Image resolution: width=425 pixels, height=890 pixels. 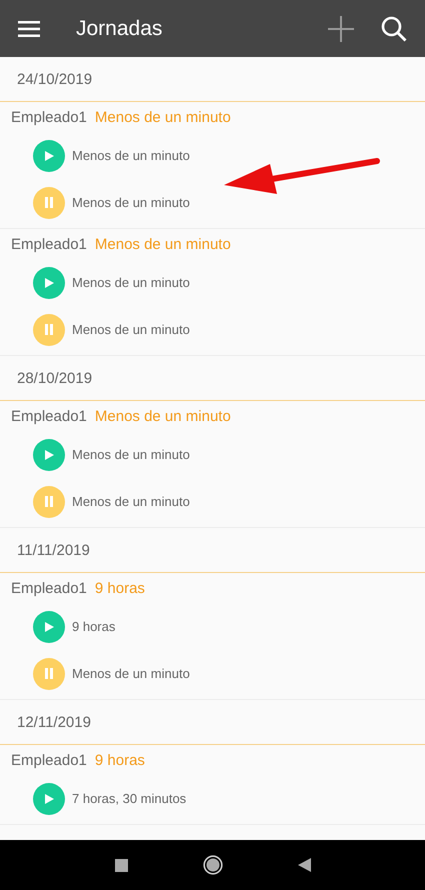 I want to click on date-header: 11/11/2019, so click(x=212, y=550).